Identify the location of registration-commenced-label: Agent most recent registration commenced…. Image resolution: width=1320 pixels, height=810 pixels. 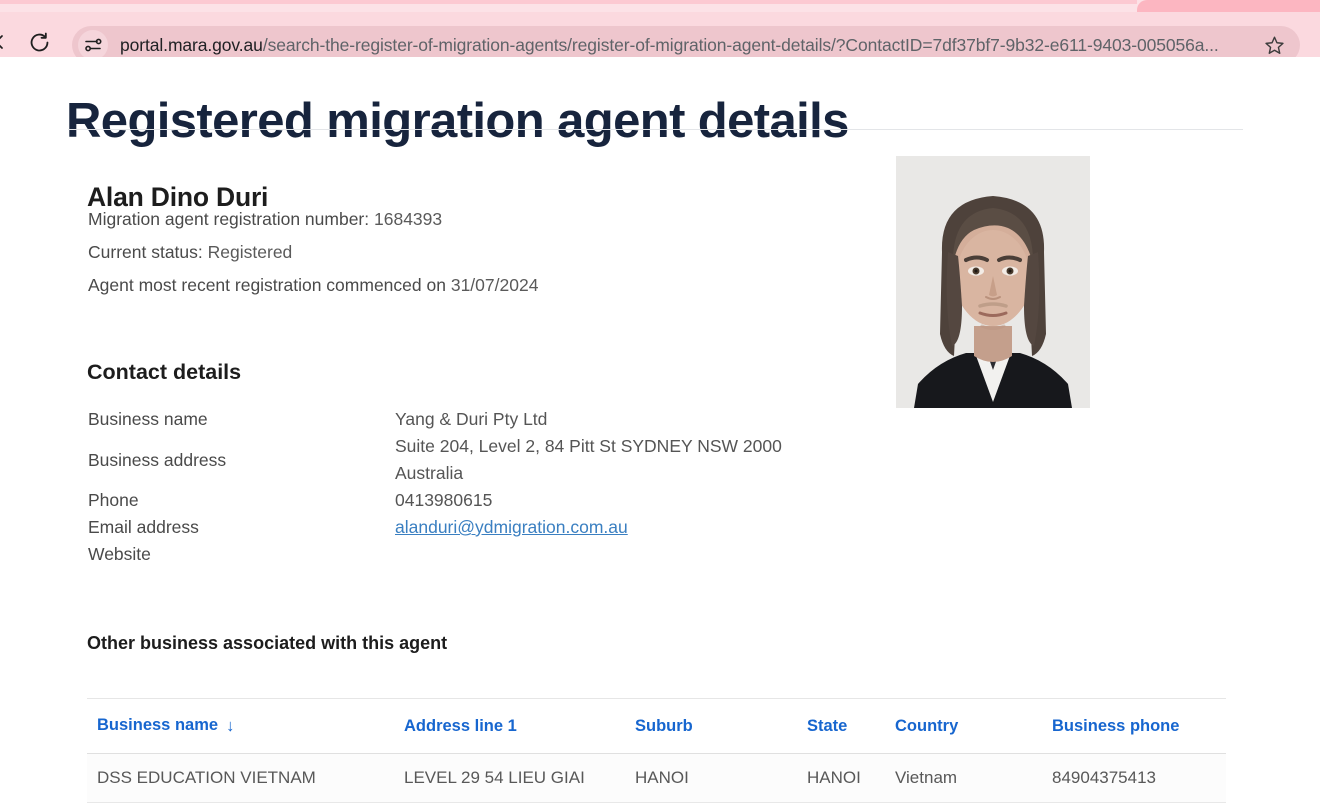
(267, 285).